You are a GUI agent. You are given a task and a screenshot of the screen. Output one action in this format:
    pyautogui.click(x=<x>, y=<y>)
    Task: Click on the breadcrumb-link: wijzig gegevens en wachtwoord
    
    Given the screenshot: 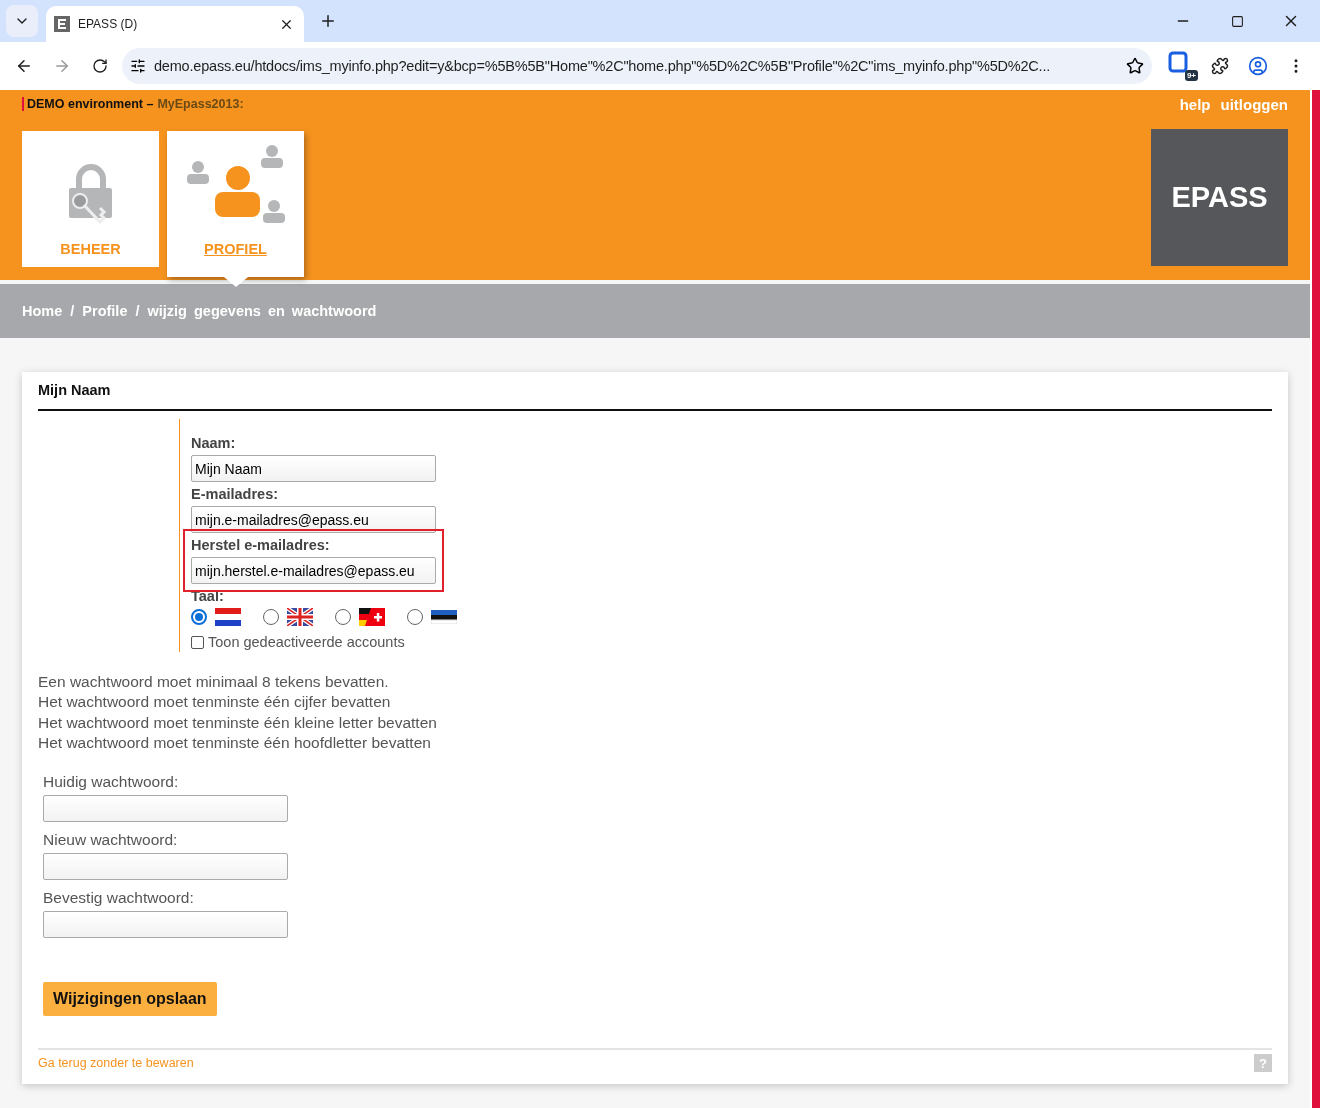 What is the action you would take?
    pyautogui.click(x=262, y=311)
    